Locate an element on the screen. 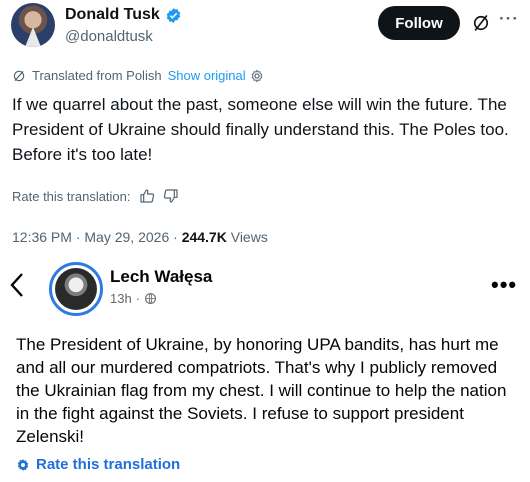 The image size is (530, 482). rate-translation-row: Rate this translation: is located at coordinates (95, 196).